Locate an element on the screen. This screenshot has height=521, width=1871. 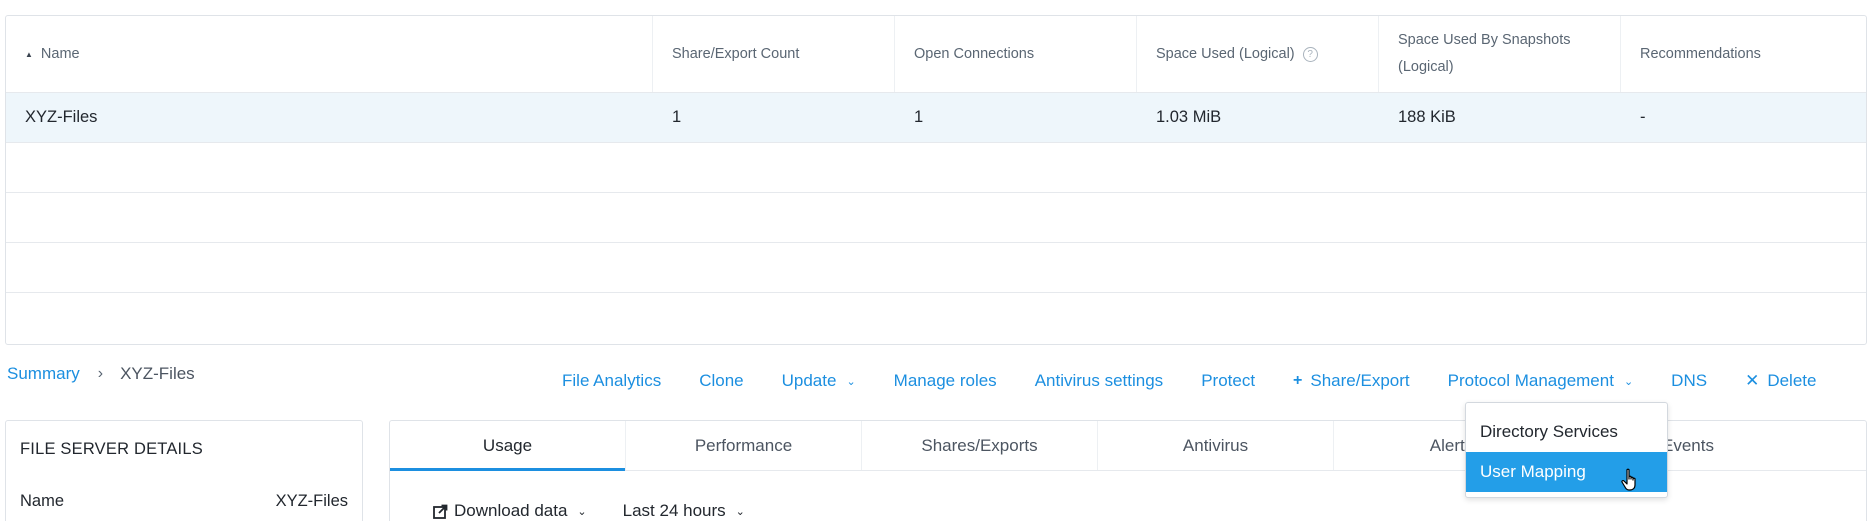
protocol-management-label: Protocol Management is located at coordinates (1530, 380).